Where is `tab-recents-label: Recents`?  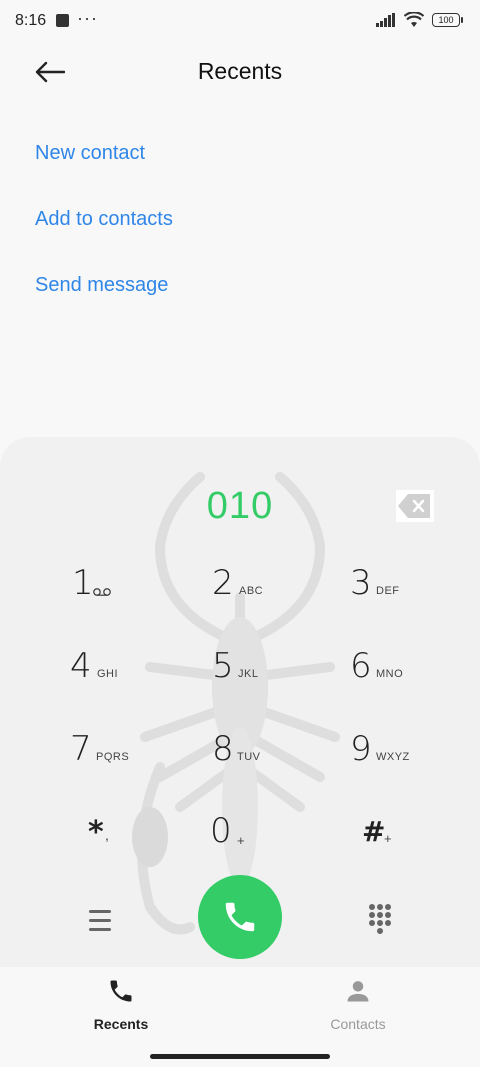 tab-recents-label: Recents is located at coordinates (121, 1024).